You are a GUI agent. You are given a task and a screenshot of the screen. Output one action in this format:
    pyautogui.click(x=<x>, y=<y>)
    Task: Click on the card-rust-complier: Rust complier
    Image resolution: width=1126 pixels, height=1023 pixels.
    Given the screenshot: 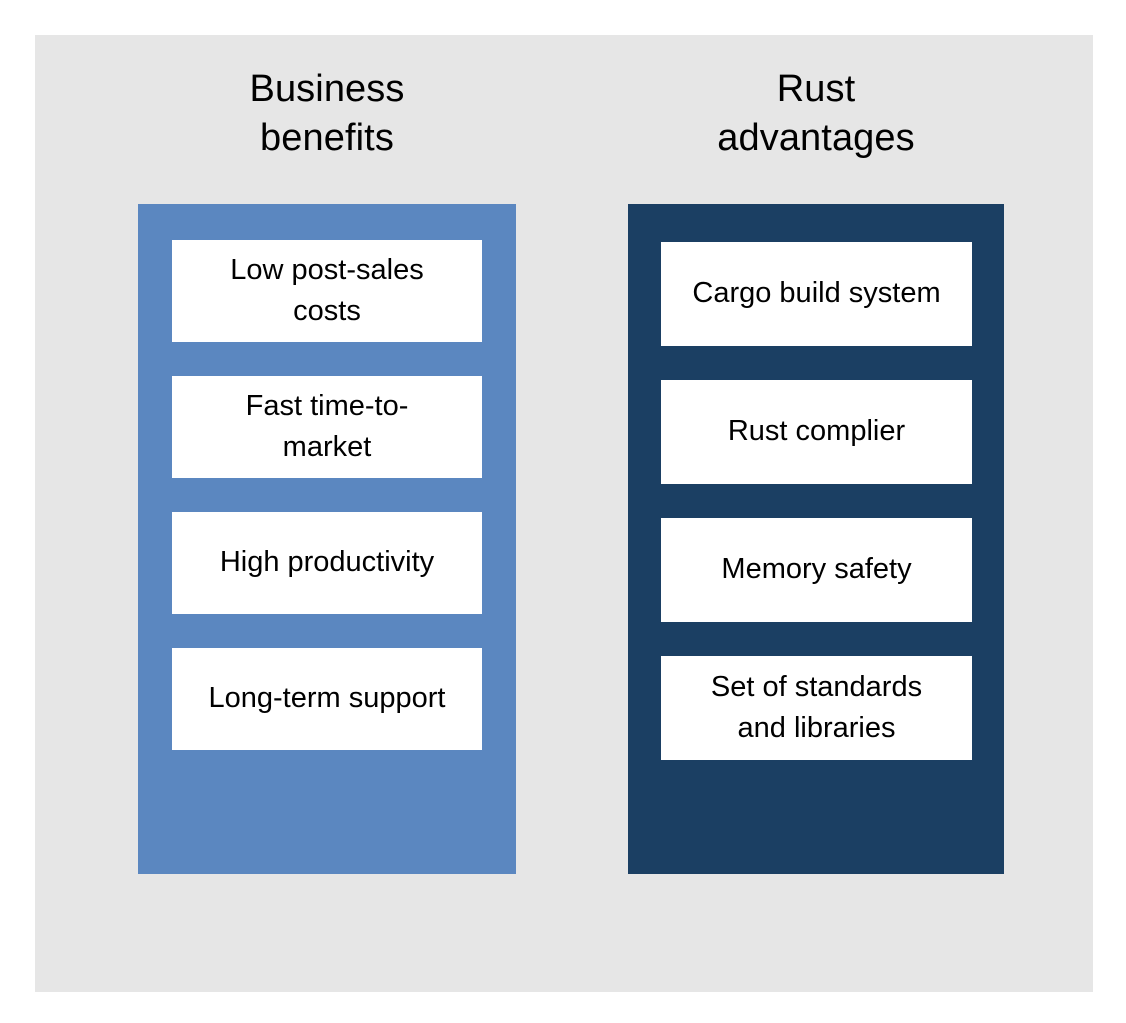 What is the action you would take?
    pyautogui.click(x=816, y=432)
    